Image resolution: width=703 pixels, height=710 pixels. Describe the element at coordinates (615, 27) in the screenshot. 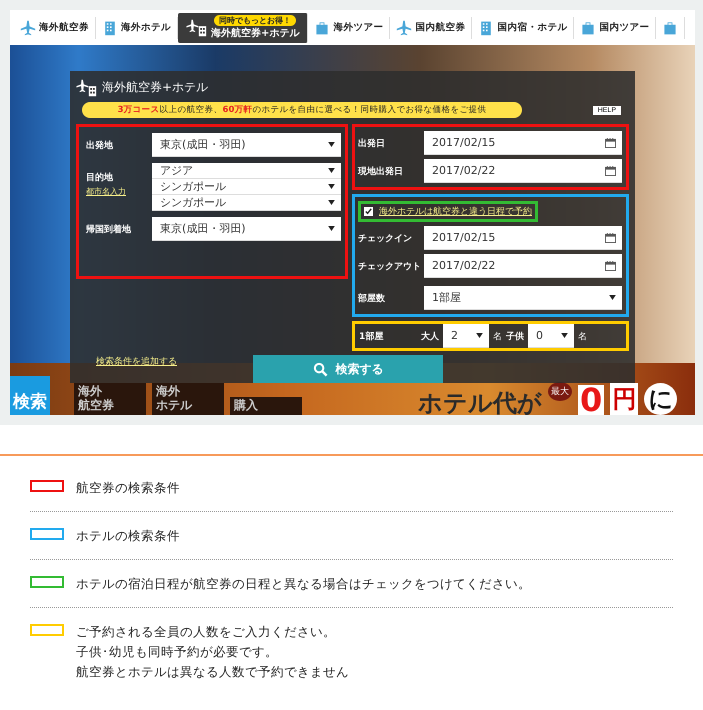

I see `nav-tab: 国内ツアー` at that location.